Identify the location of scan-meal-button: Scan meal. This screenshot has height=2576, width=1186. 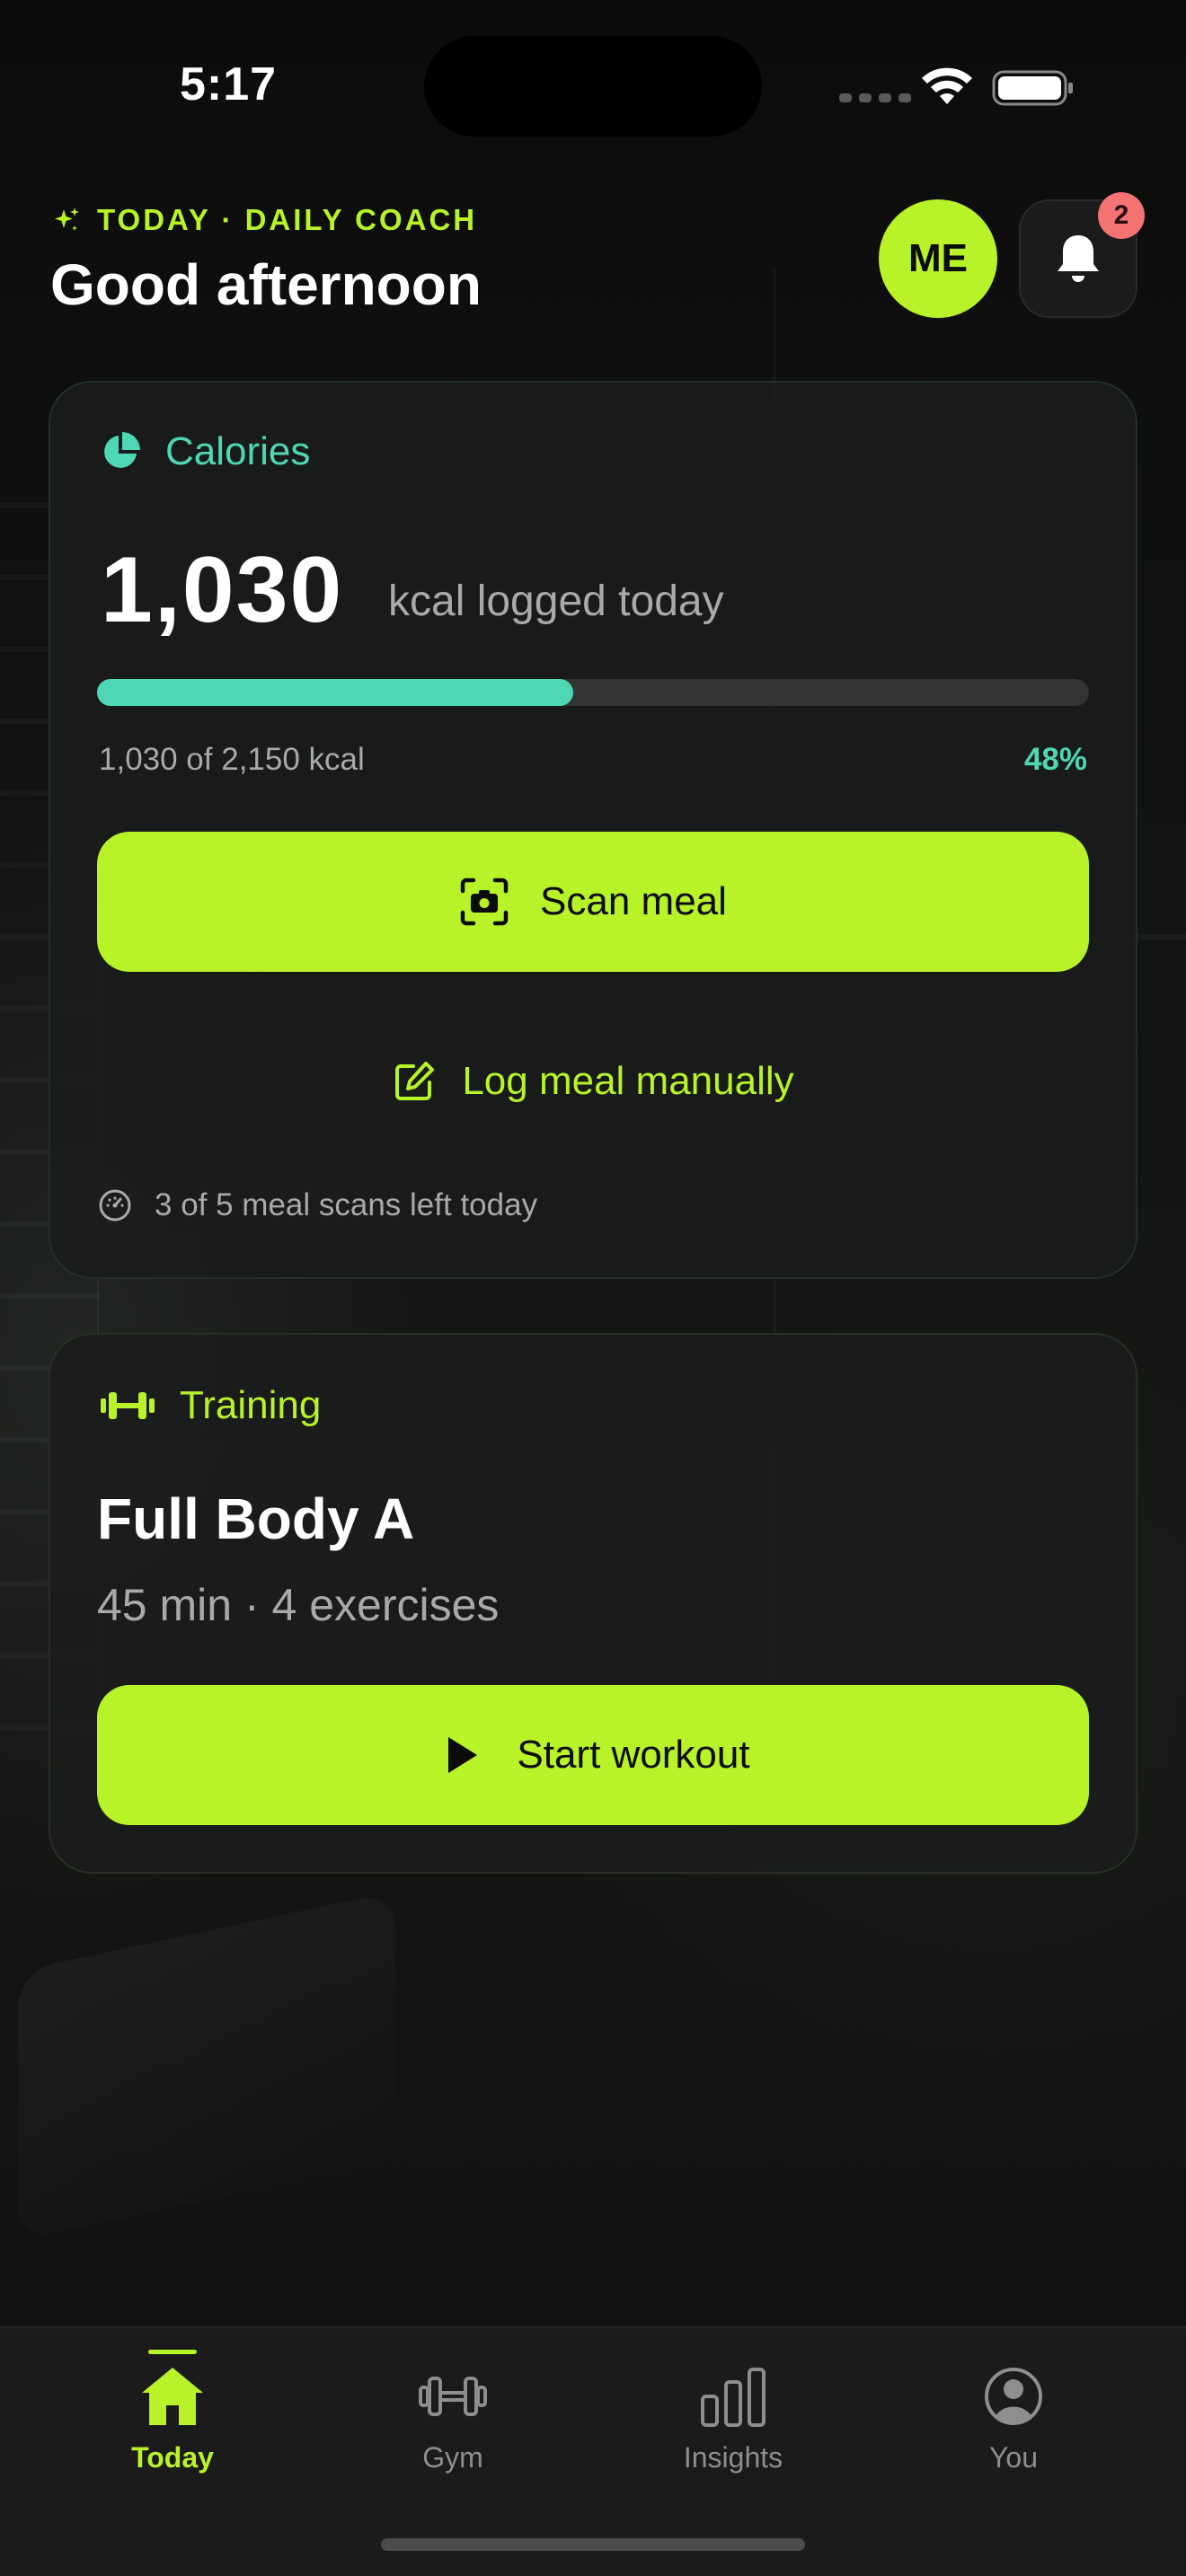
(593, 902).